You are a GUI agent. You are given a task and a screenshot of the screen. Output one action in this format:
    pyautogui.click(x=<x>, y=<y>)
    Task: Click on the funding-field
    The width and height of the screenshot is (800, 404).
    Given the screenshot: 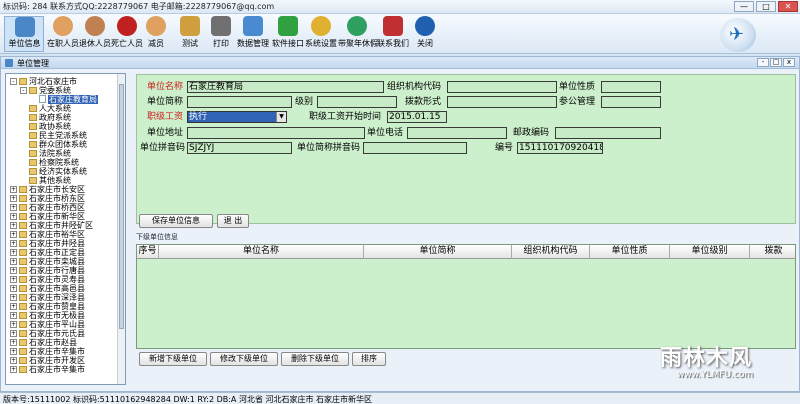 What is the action you would take?
    pyautogui.click(x=502, y=102)
    